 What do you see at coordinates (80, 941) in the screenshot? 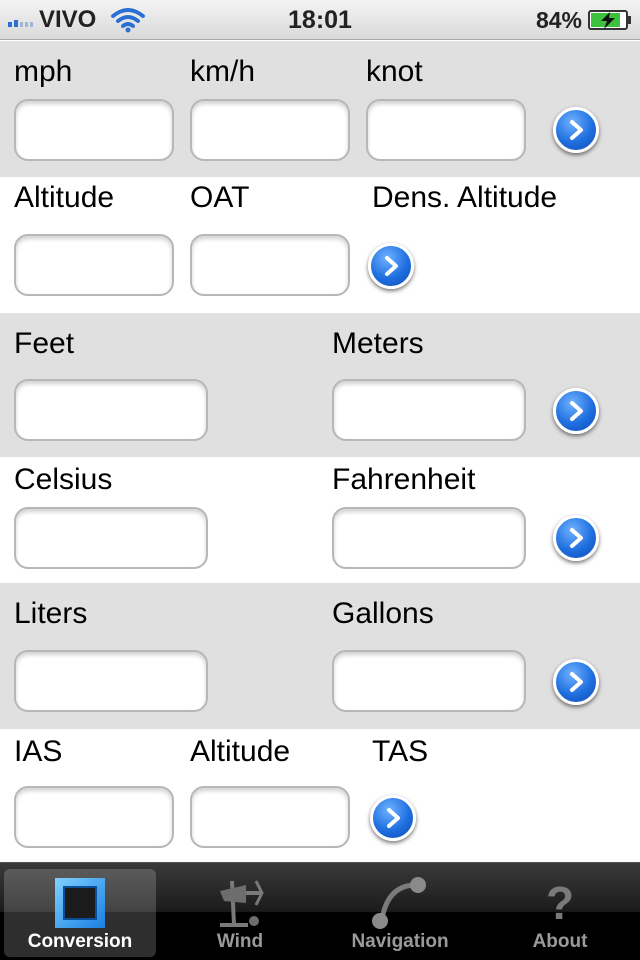
I see `tab-conversion-label: Conversion` at bounding box center [80, 941].